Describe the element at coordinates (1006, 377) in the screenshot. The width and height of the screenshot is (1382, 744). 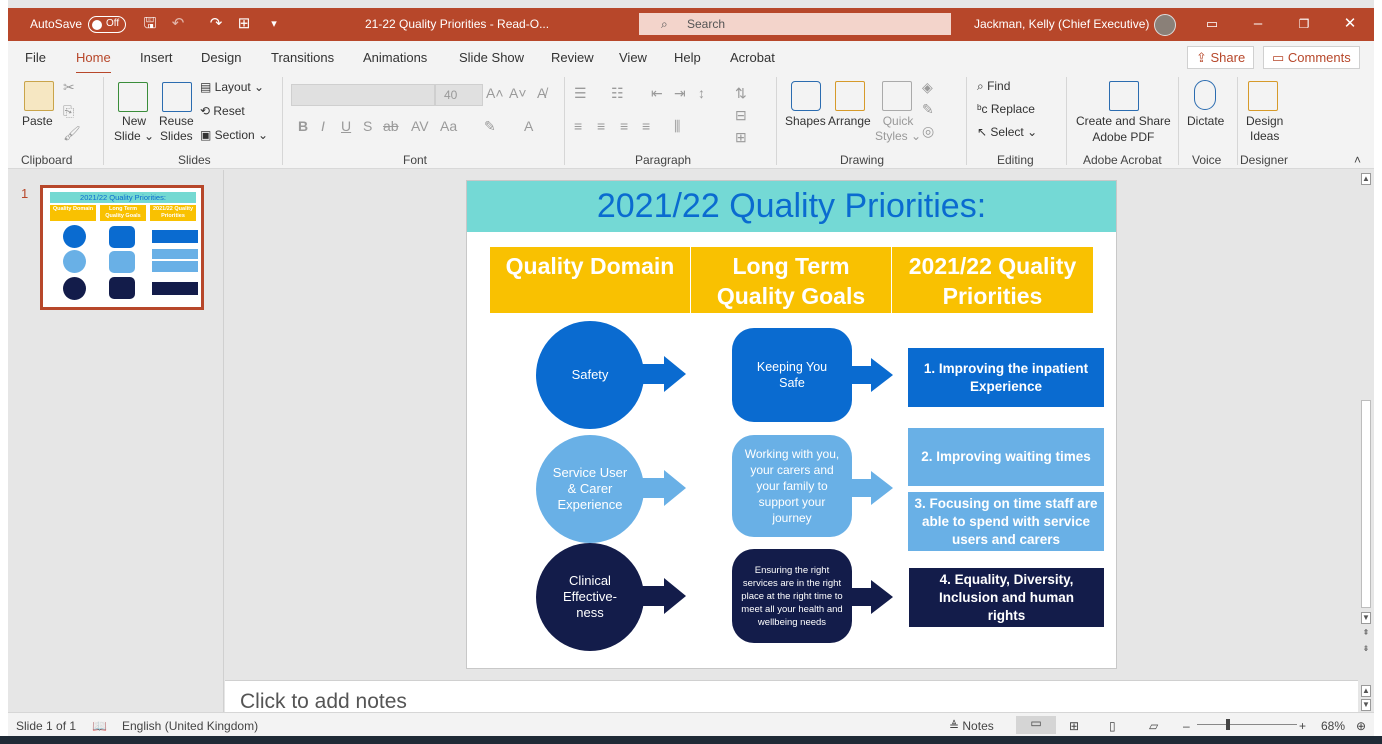
I see `priority-inpatient-experience: 1. Improving the inpatient Experience` at that location.